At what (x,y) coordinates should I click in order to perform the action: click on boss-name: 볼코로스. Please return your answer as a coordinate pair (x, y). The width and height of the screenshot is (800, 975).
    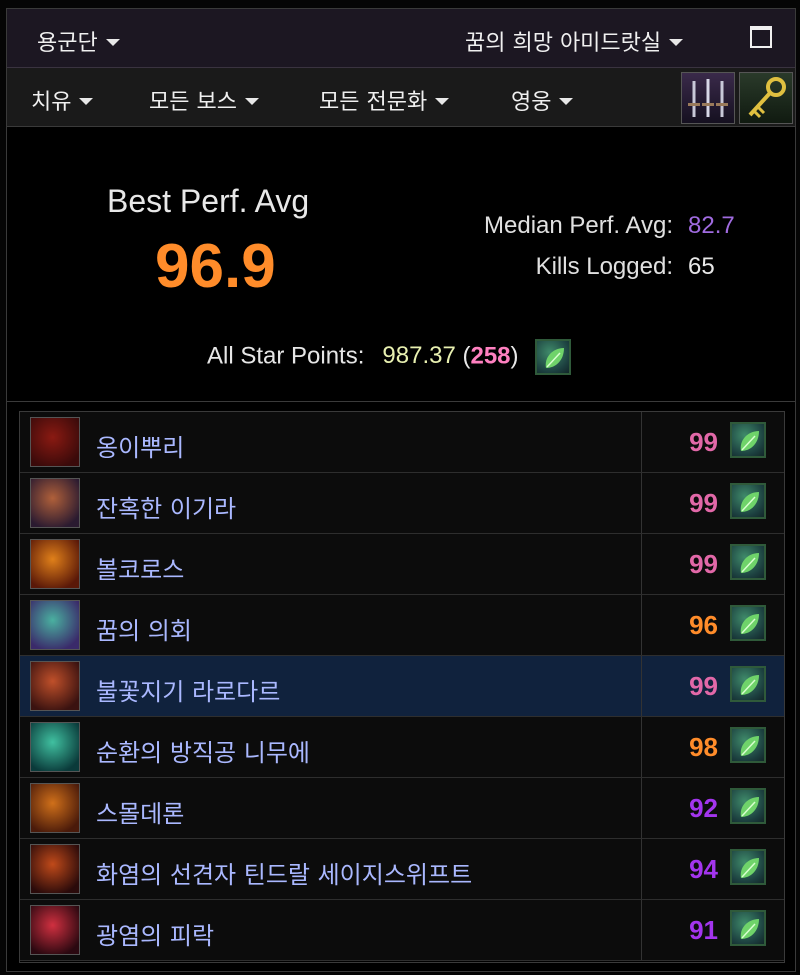
    Looking at the image, I should click on (140, 567).